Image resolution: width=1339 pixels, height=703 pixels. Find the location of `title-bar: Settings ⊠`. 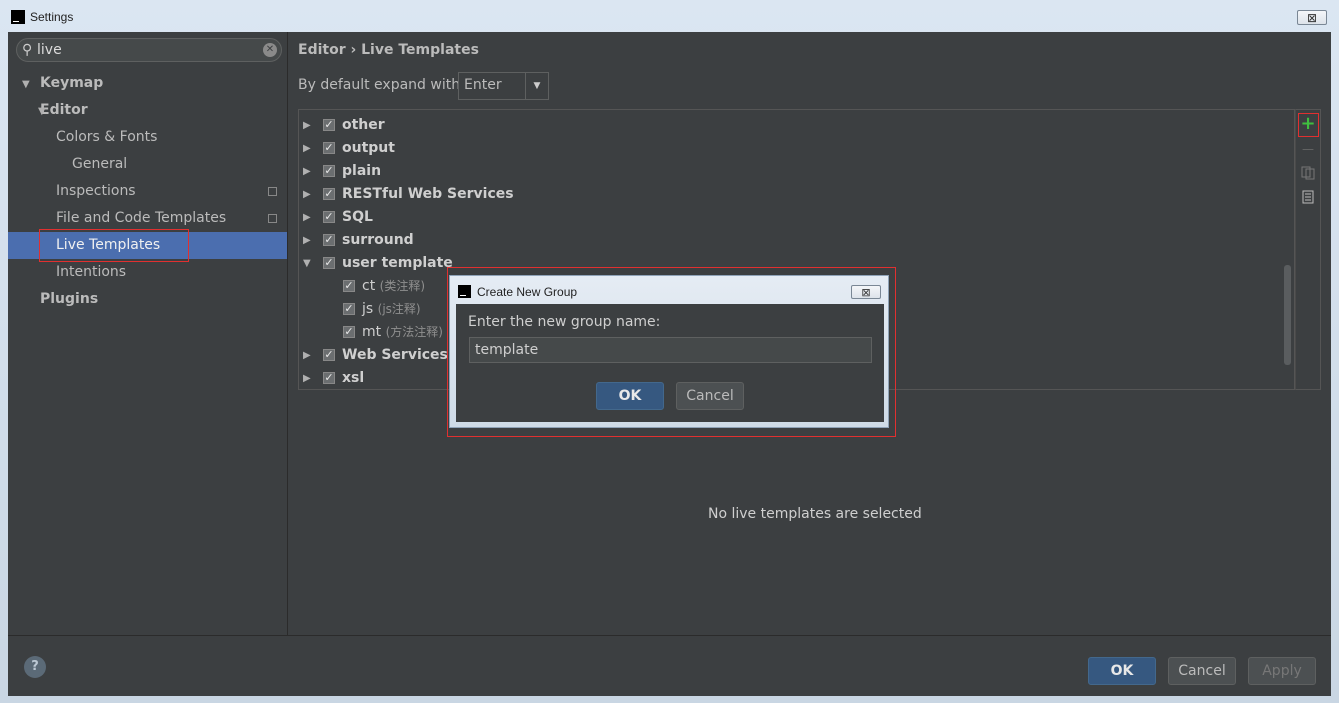

title-bar: Settings ⊠ is located at coordinates (669, 16).